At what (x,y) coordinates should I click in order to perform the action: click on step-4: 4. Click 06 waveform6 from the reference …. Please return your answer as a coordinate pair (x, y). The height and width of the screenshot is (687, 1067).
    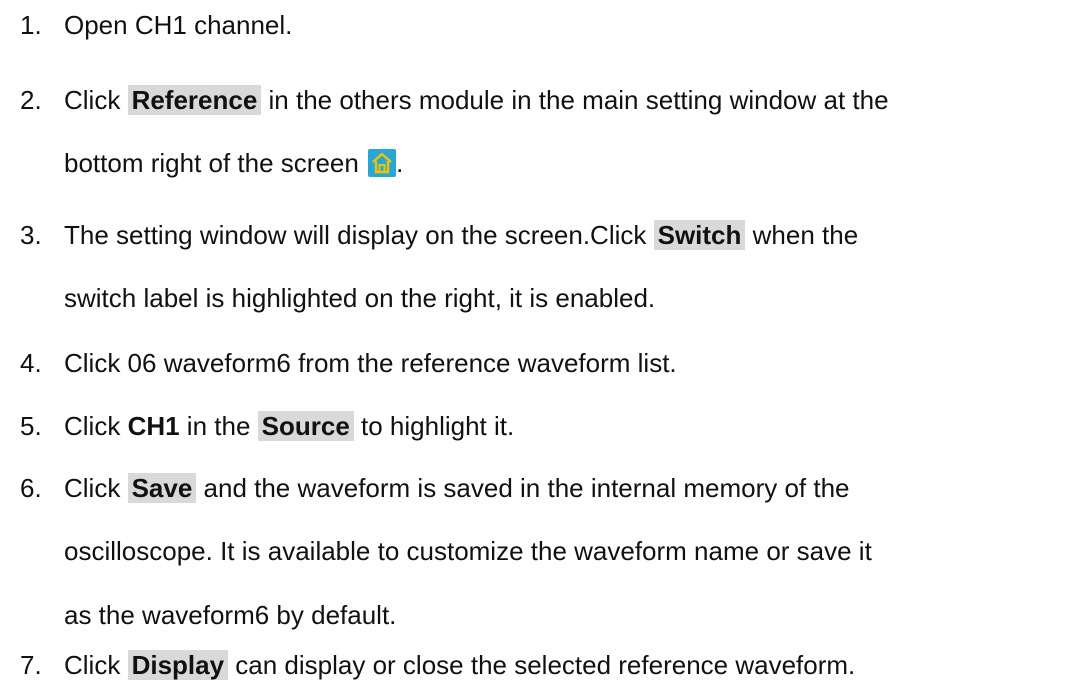
    Looking at the image, I should click on (348, 363).